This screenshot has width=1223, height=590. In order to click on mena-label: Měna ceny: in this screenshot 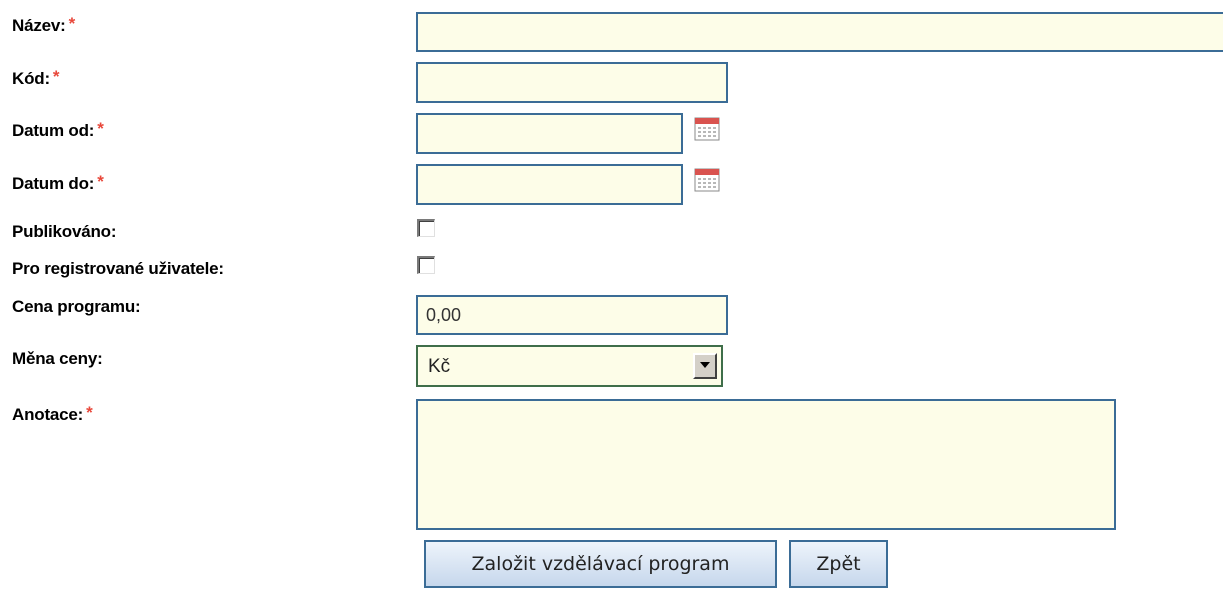, I will do `click(57, 358)`.